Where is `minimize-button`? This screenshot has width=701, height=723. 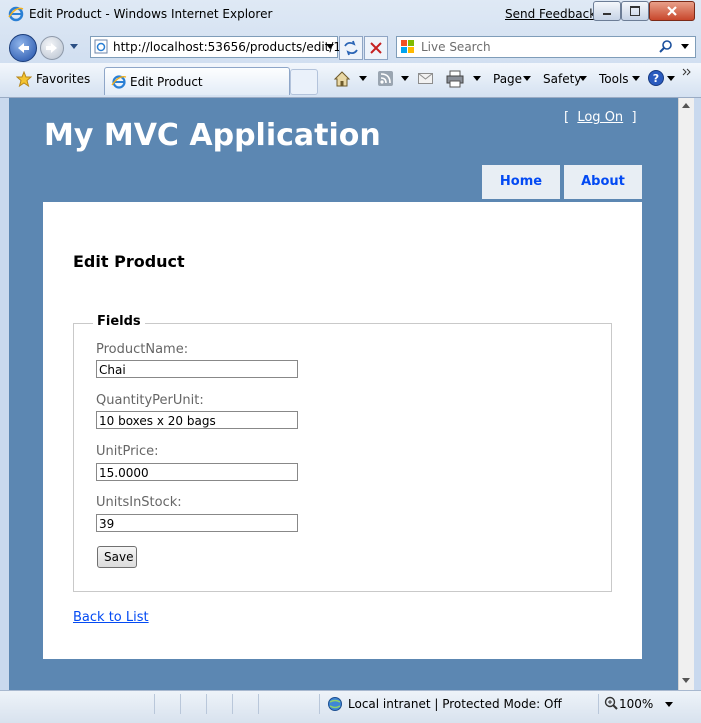 minimize-button is located at coordinates (607, 11).